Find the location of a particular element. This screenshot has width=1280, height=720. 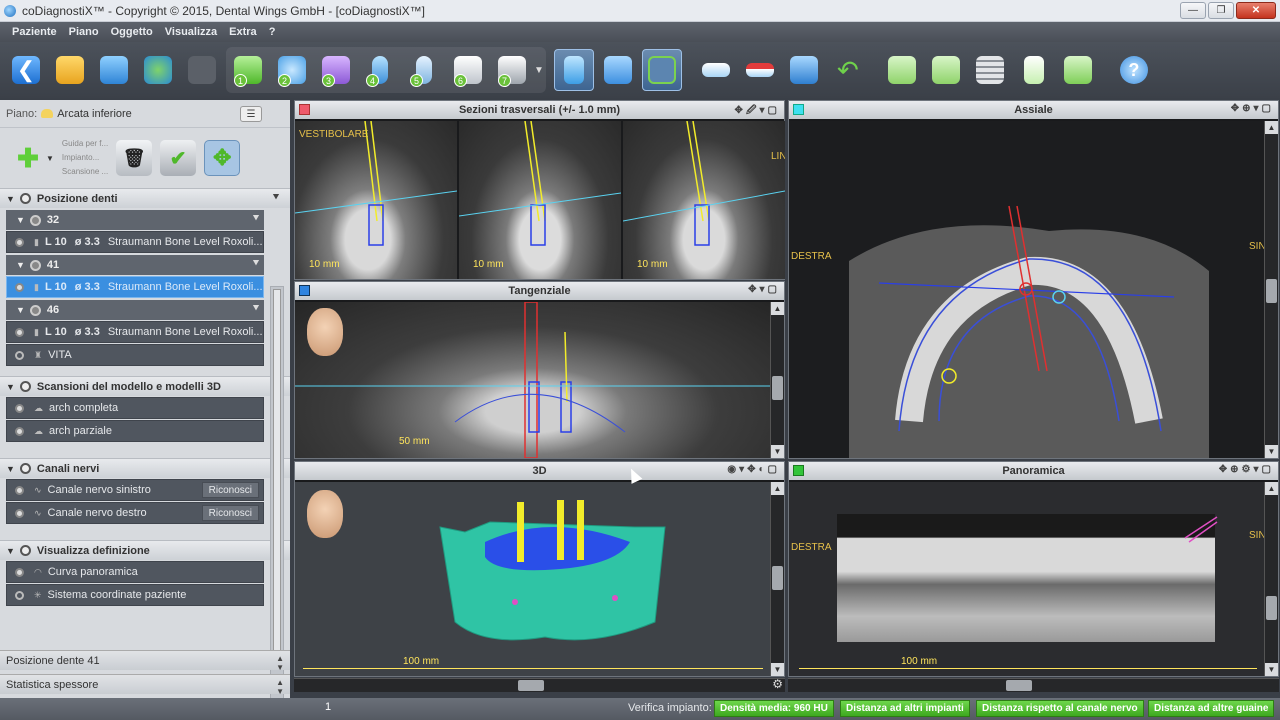

nerve-item-right: ∿ Canale nervo destro Riconosci is located at coordinates (135, 513).